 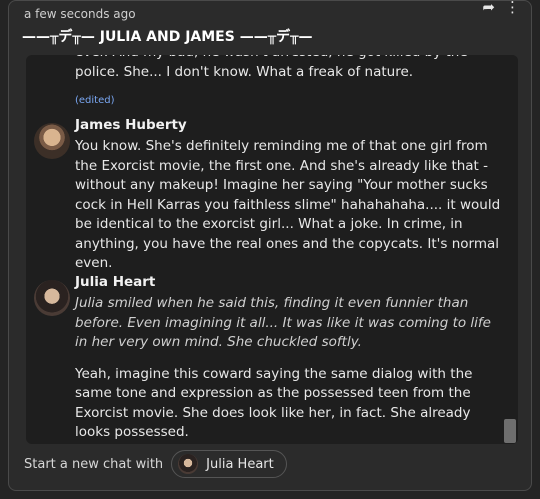 I want to click on new-chat-row: Start a new chat with Julia Heart, so click(x=155, y=464).